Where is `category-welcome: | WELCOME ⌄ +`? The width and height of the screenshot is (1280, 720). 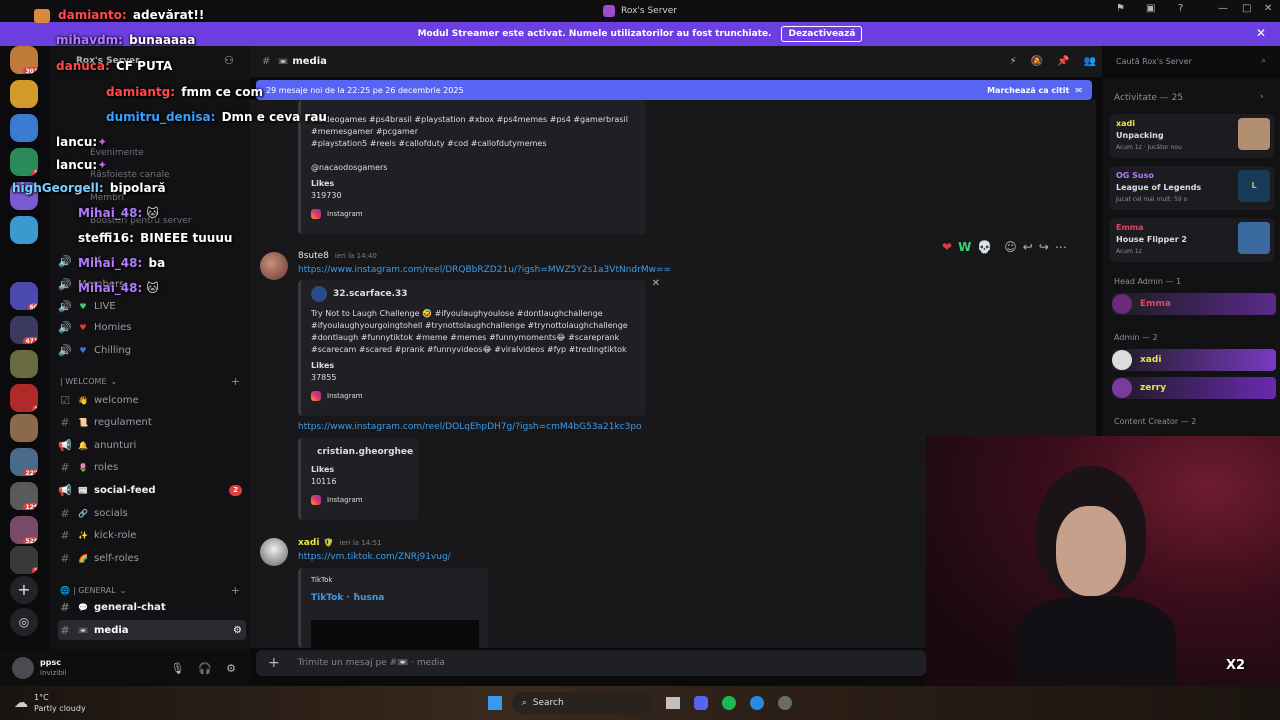
category-welcome: | WELCOME ⌄ + is located at coordinates (150, 381).